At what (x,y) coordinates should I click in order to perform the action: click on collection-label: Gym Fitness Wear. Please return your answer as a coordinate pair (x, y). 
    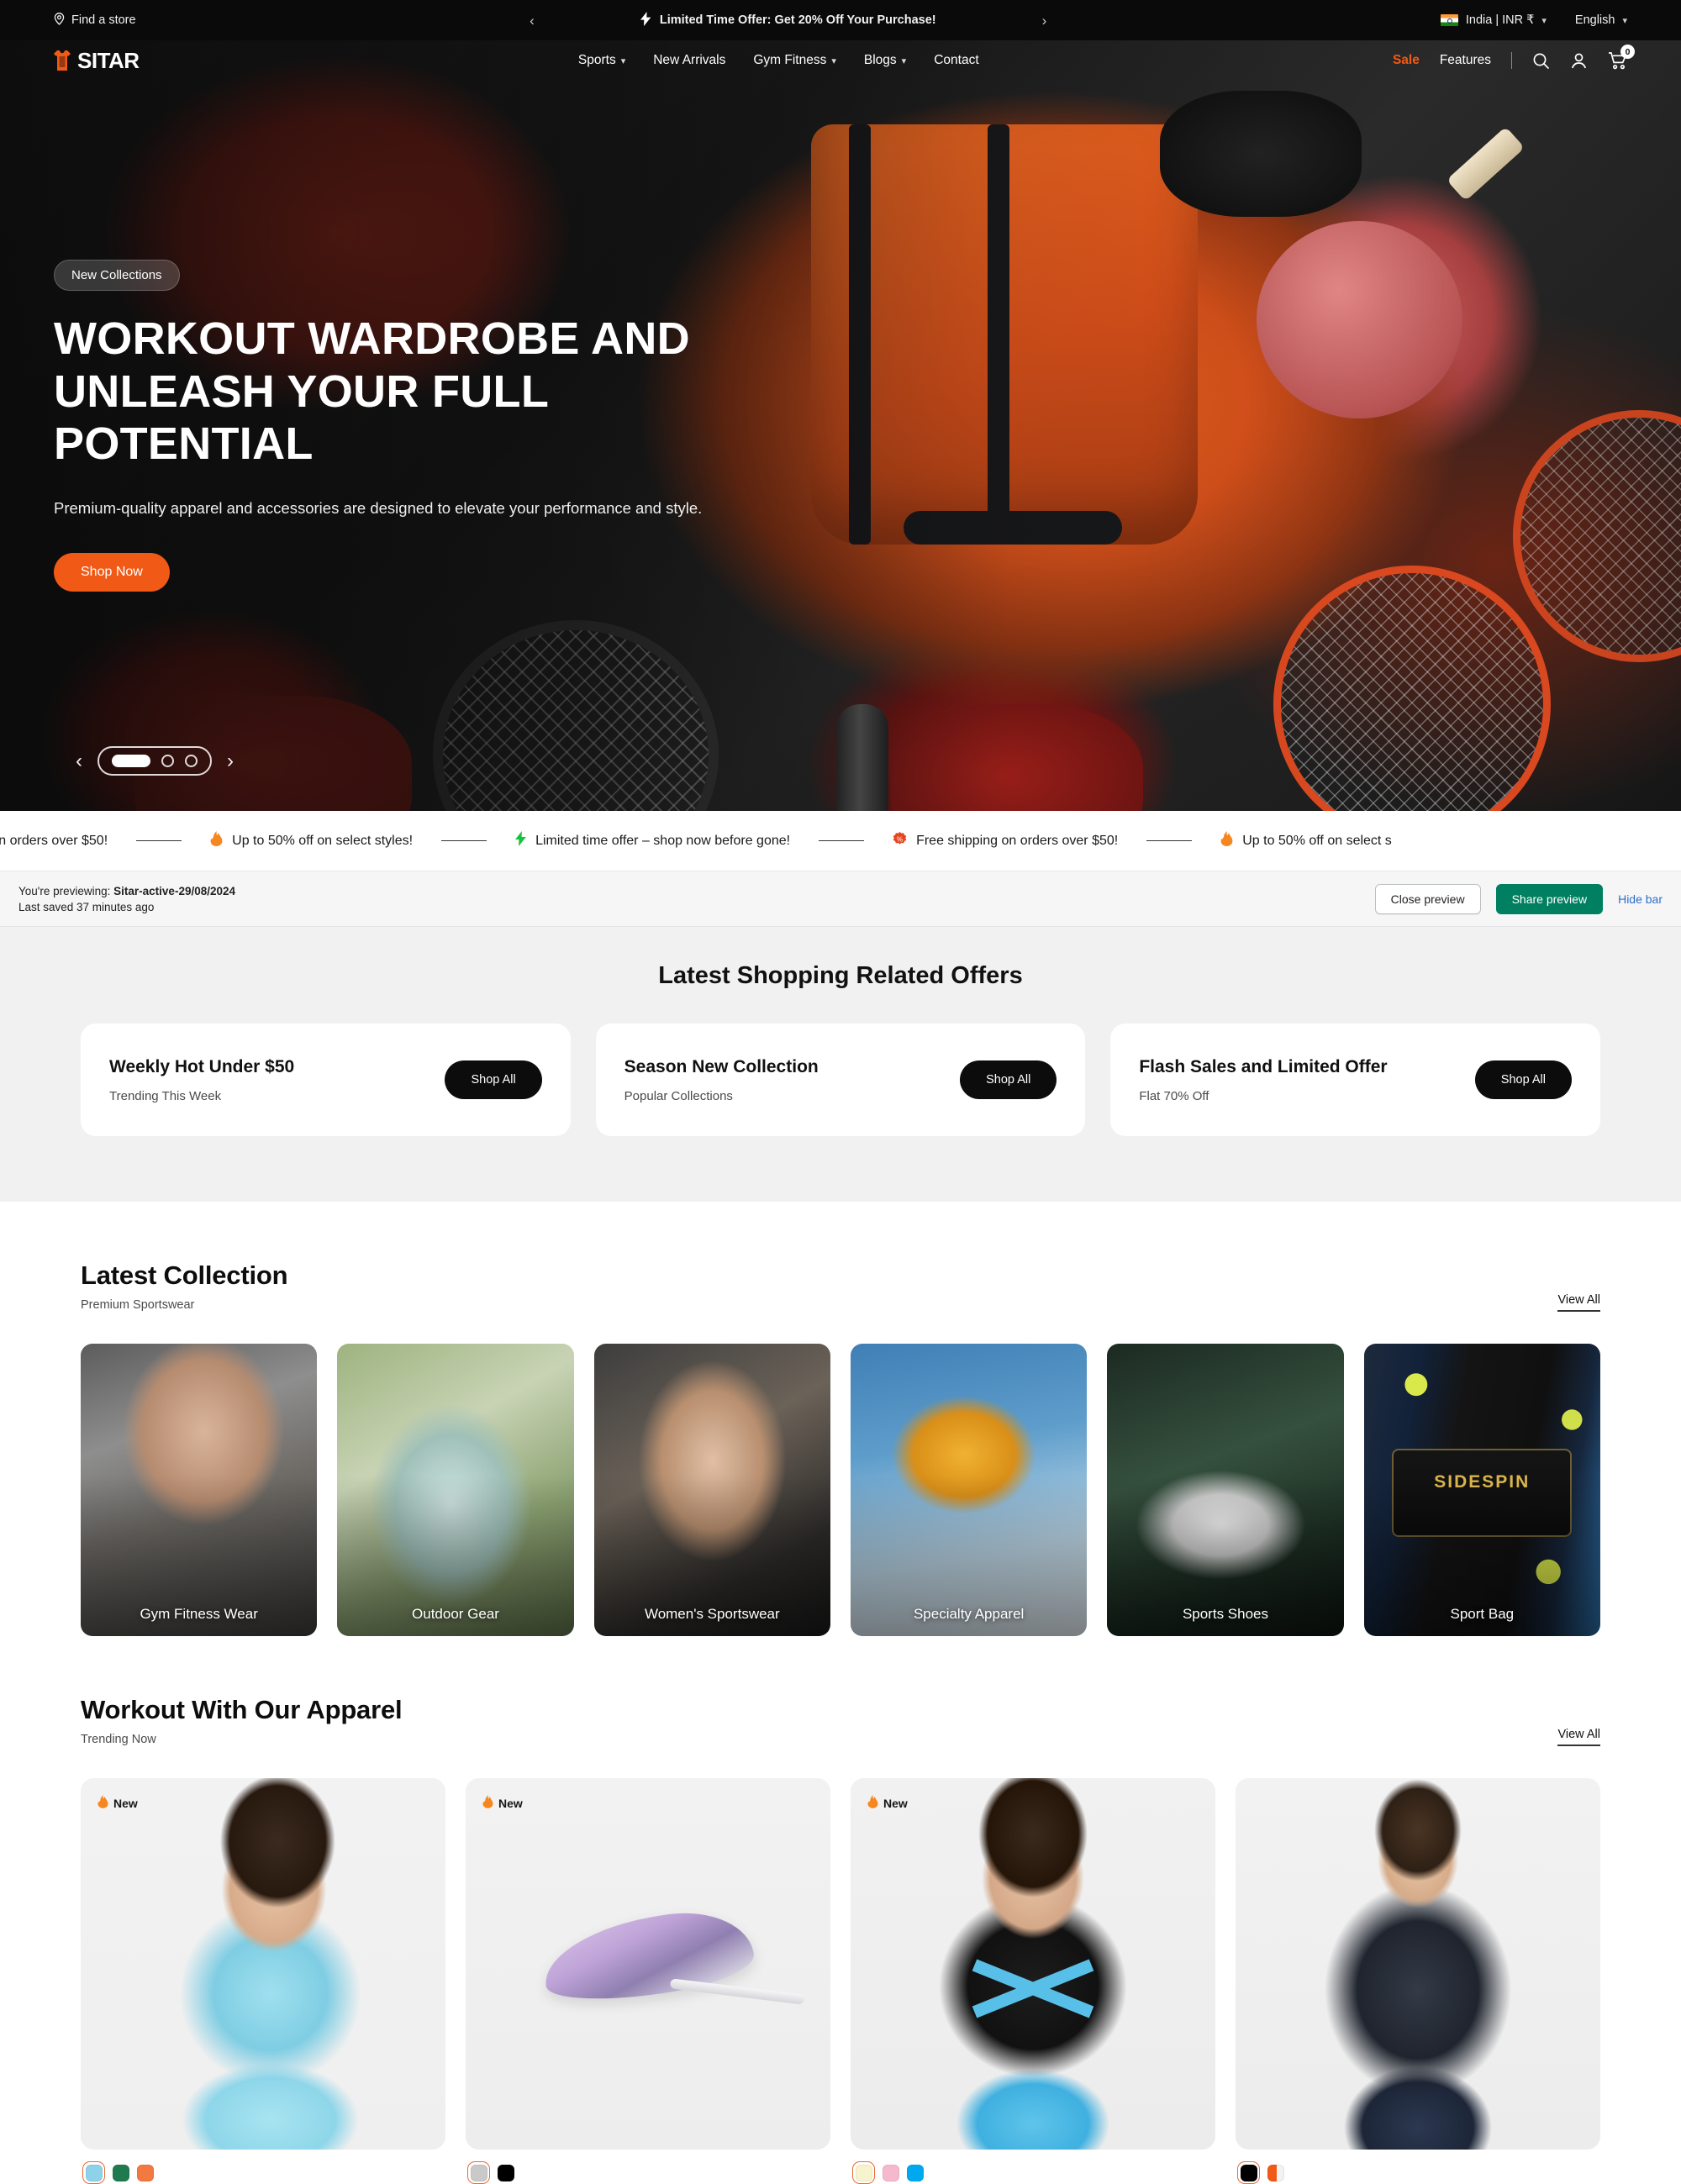
    Looking at the image, I should click on (199, 1614).